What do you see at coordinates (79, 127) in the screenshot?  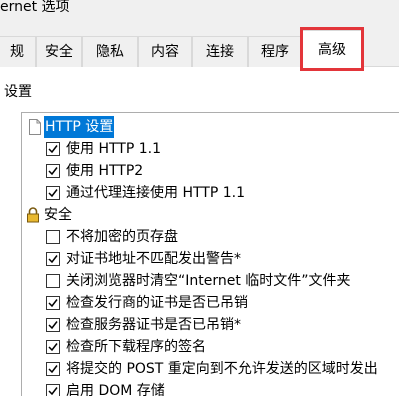 I see `category-label: HTTP 设置` at bounding box center [79, 127].